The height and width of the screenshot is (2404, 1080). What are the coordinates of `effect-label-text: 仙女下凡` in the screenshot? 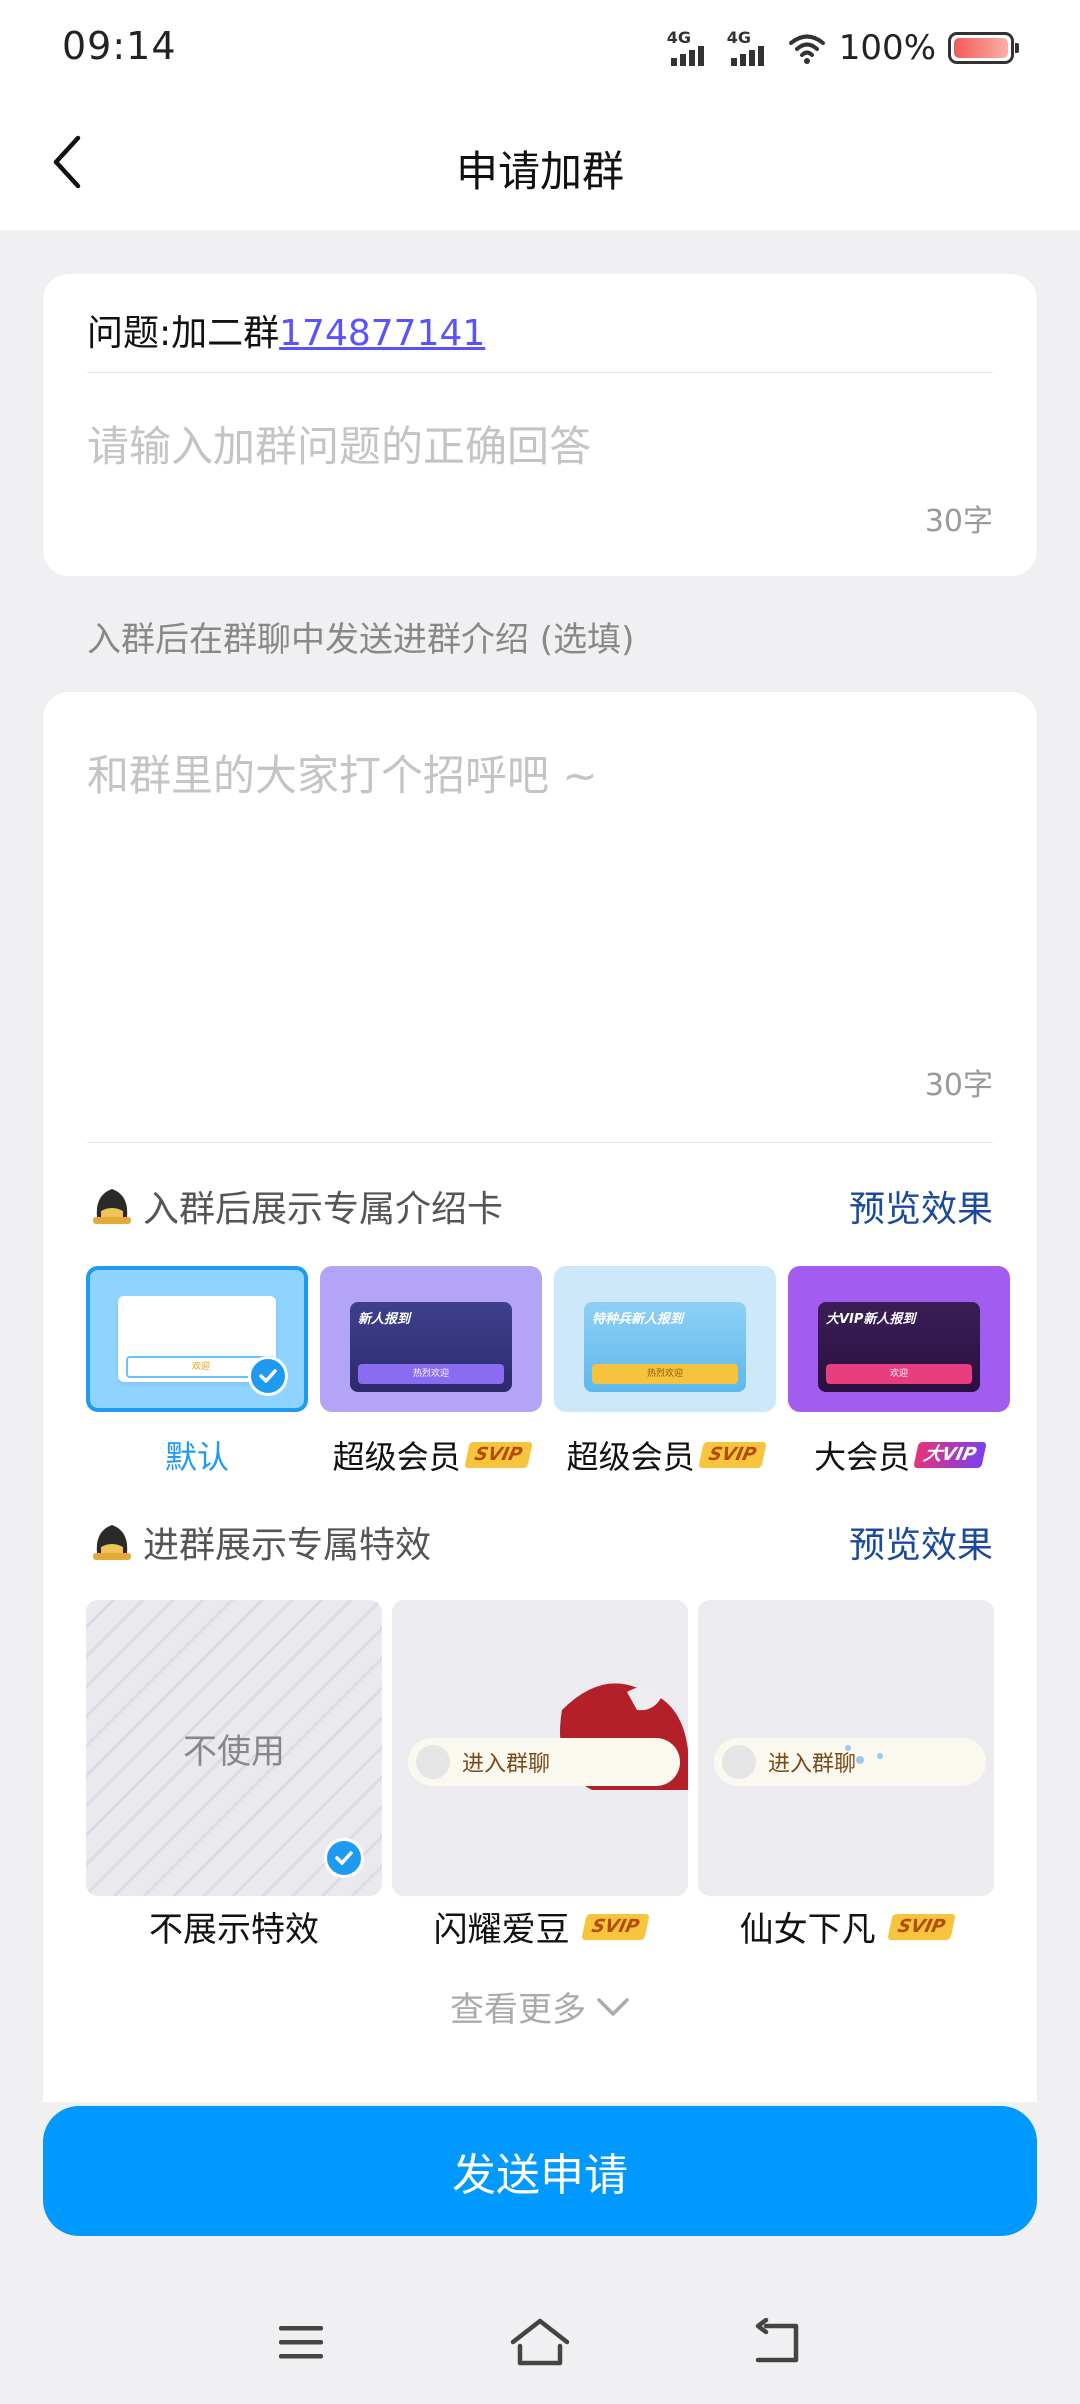 It's located at (807, 1930).